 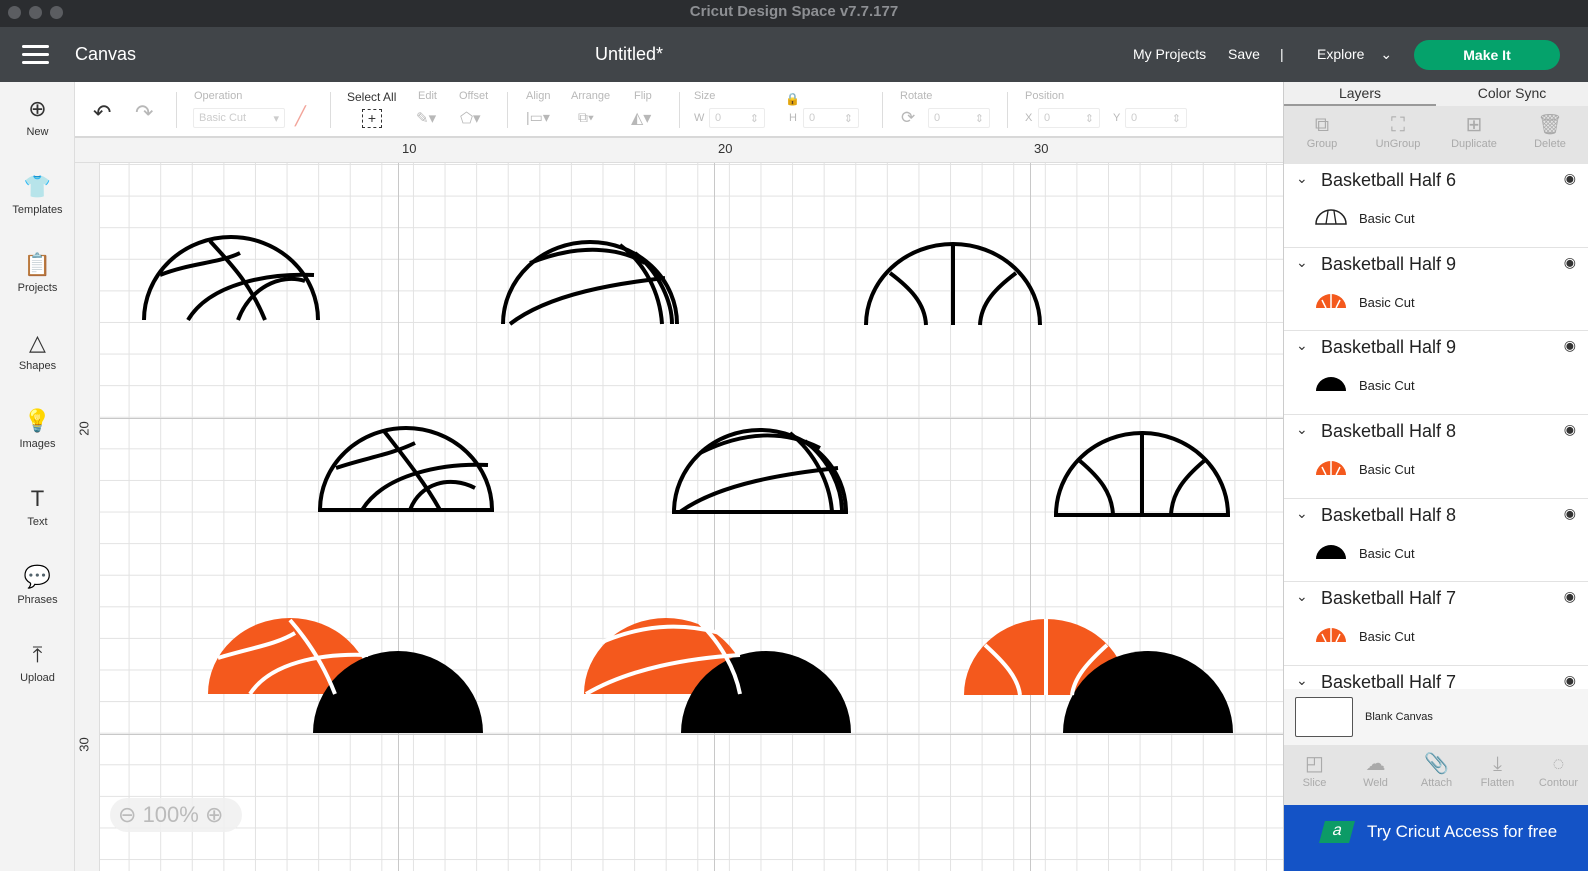 What do you see at coordinates (56, 12) in the screenshot?
I see `maximize-window-button` at bounding box center [56, 12].